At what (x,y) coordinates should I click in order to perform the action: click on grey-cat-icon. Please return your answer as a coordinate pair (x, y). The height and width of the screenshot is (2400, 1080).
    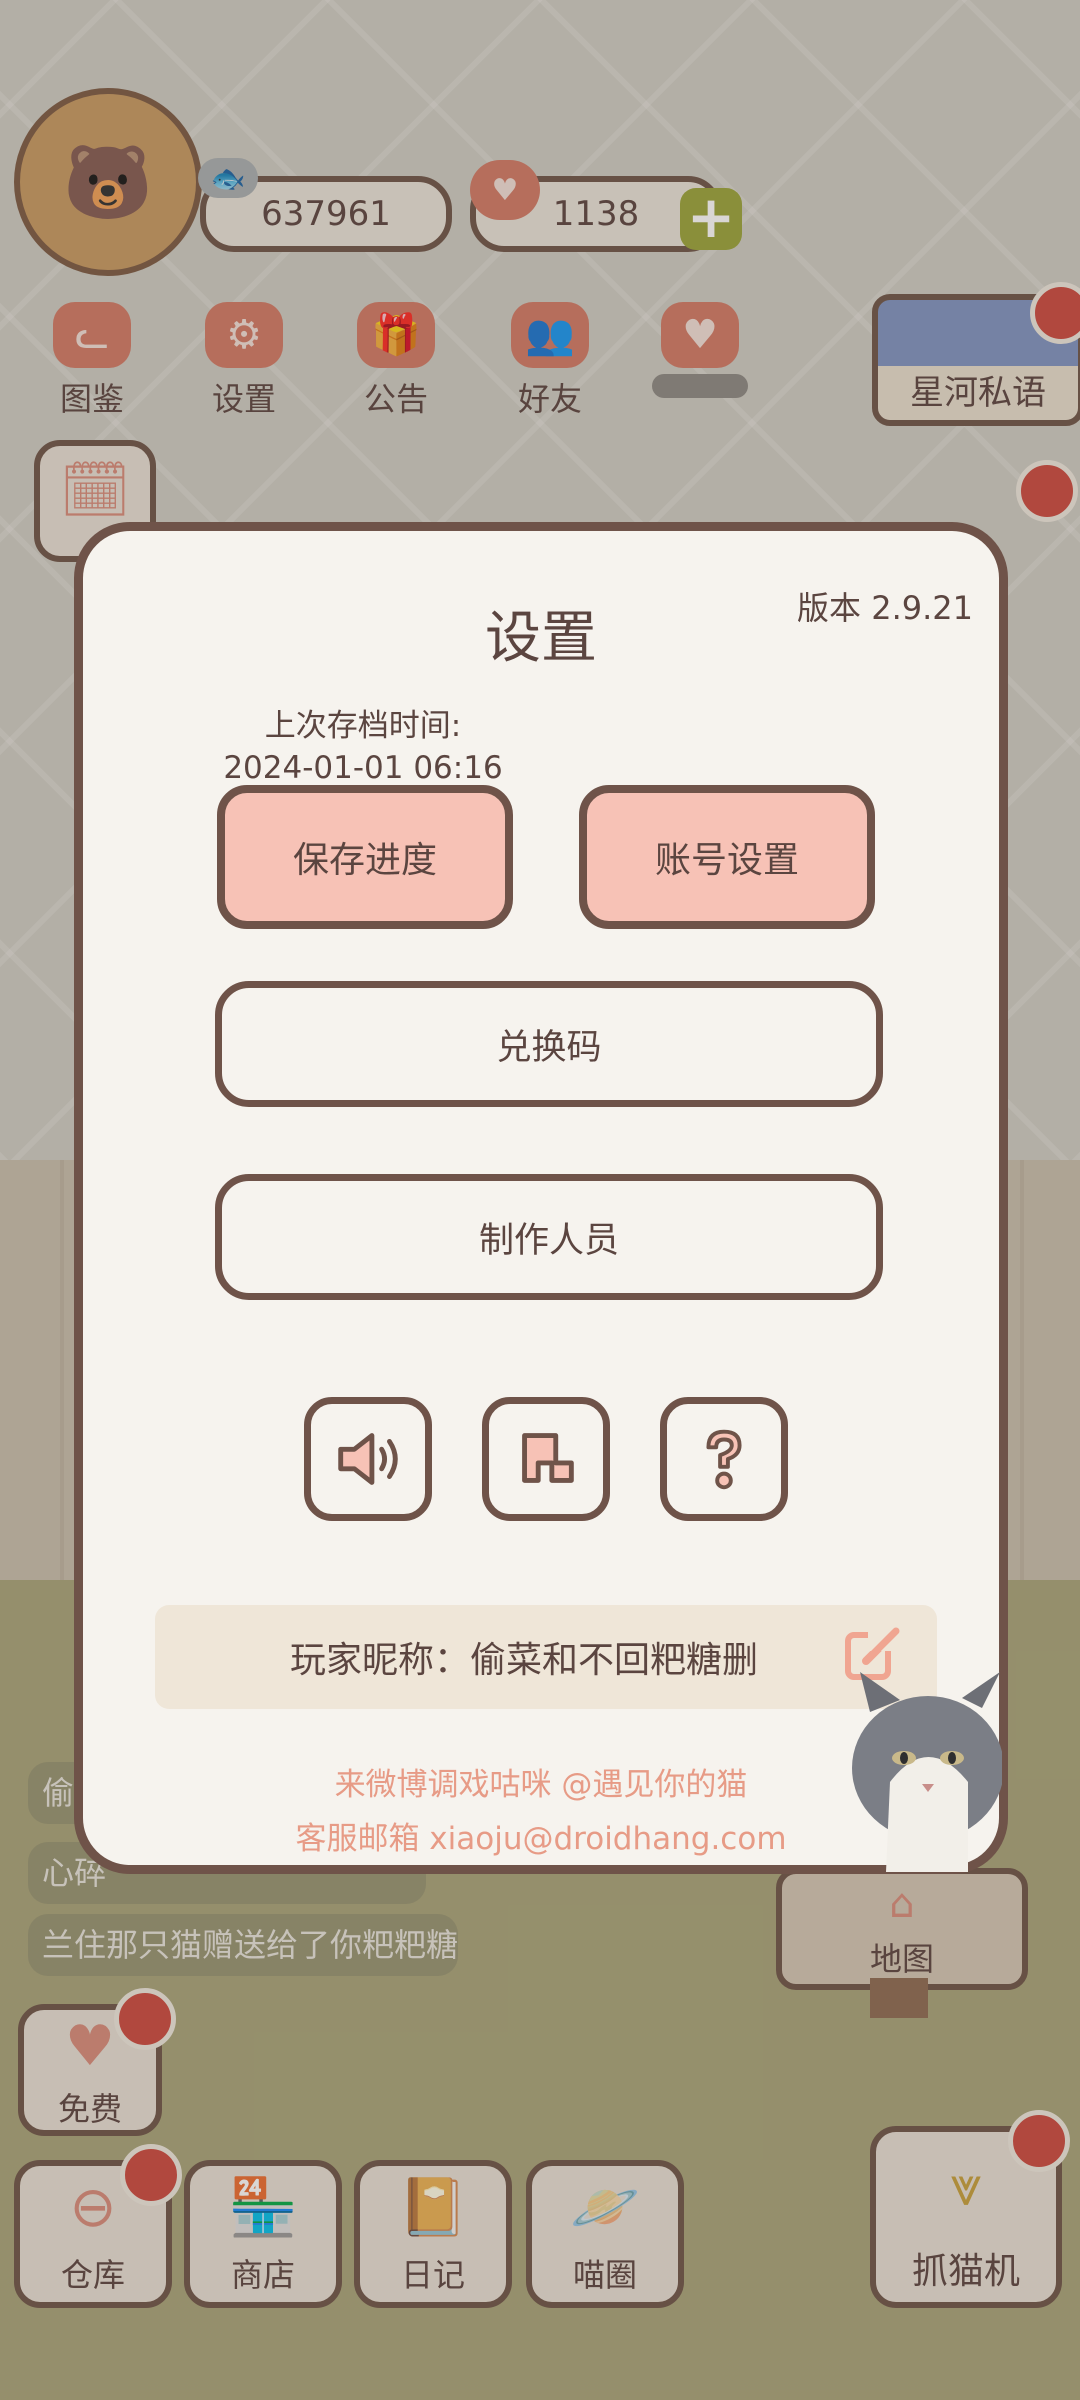
    Looking at the image, I should click on (927, 1772).